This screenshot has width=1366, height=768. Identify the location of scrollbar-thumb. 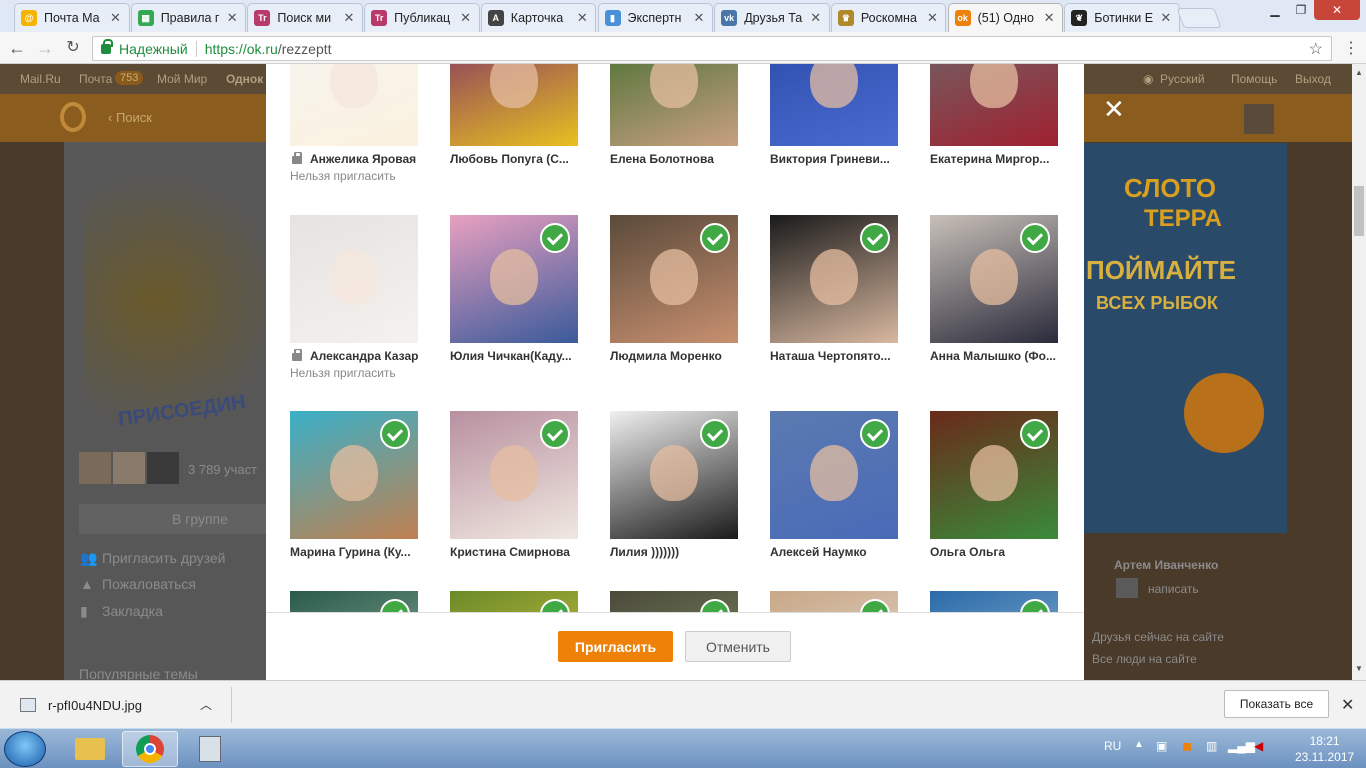
(1359, 211).